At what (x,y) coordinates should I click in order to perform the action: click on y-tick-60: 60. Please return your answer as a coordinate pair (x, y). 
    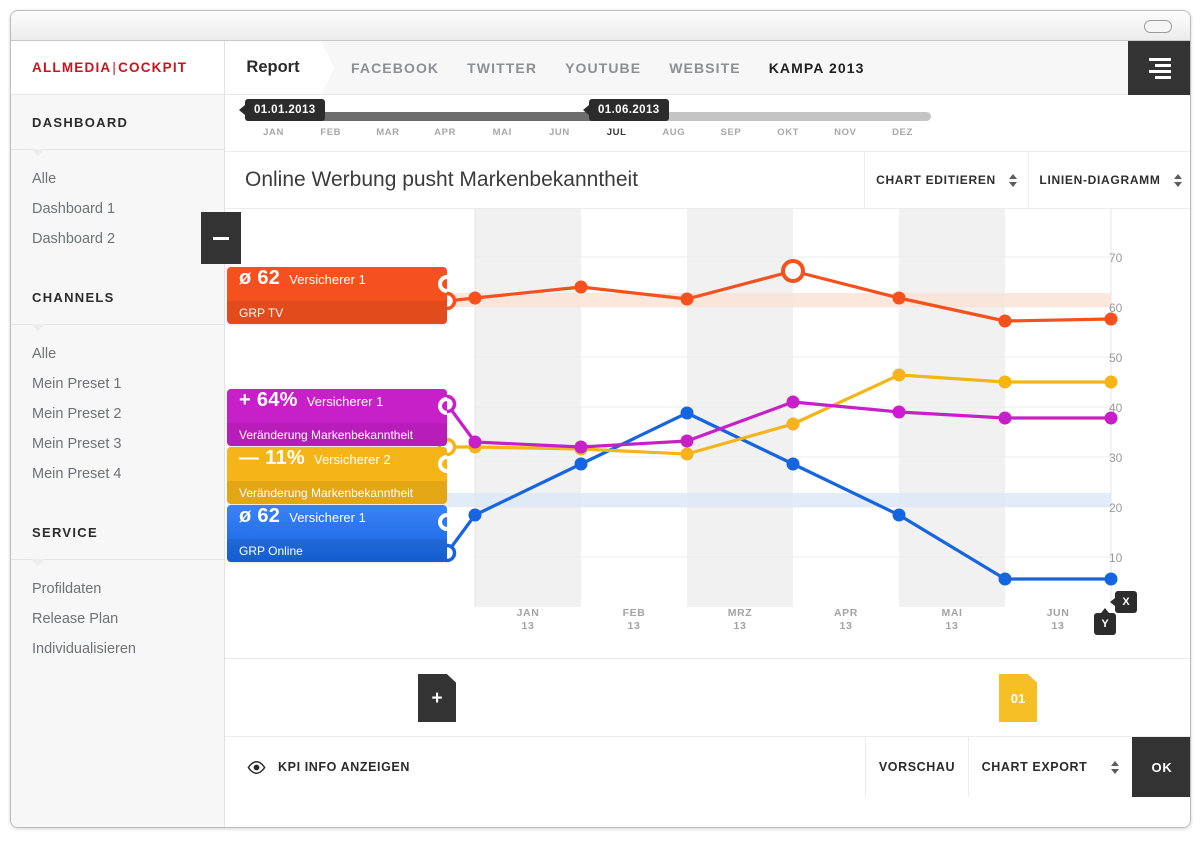
    Looking at the image, I should click on (1116, 308).